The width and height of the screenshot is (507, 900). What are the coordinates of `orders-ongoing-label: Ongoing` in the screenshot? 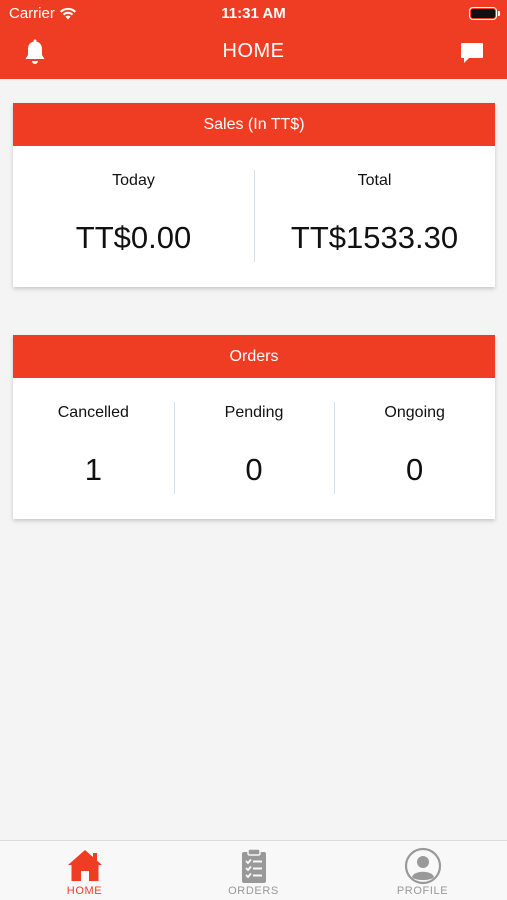 It's located at (414, 412).